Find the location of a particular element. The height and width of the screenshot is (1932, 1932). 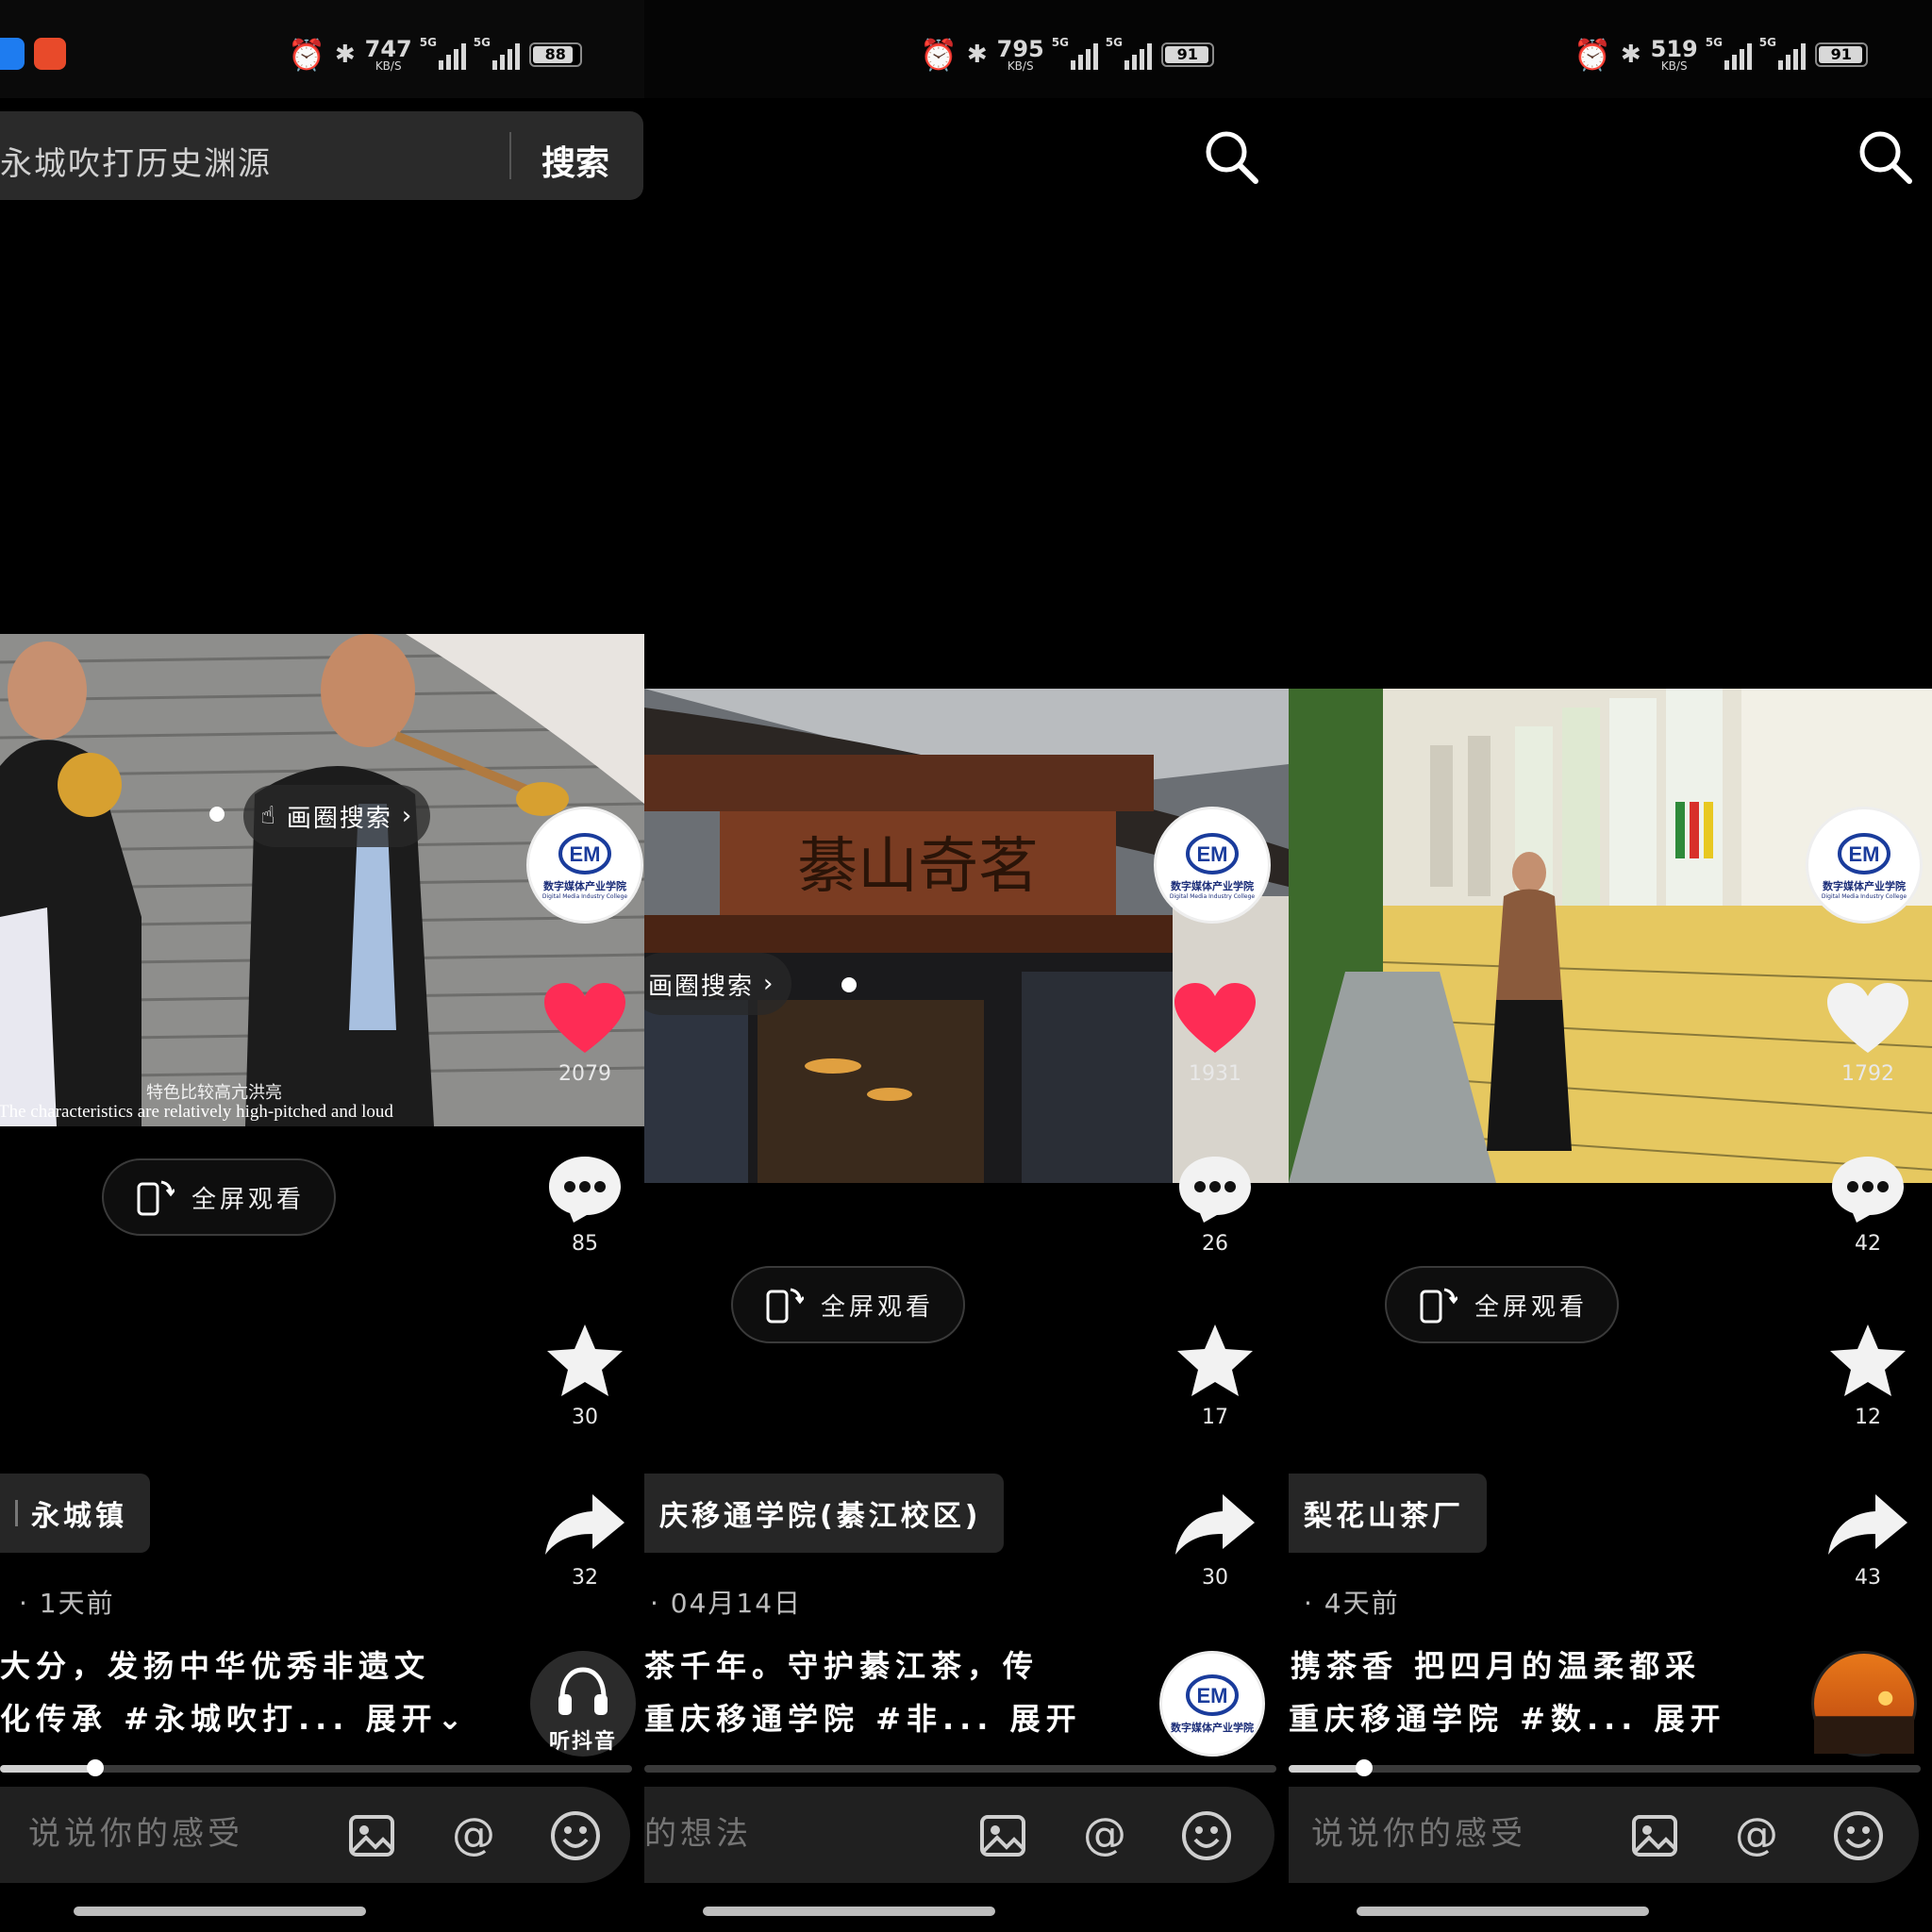

video-player: 綦山奇茗 is located at coordinates (967, 936).